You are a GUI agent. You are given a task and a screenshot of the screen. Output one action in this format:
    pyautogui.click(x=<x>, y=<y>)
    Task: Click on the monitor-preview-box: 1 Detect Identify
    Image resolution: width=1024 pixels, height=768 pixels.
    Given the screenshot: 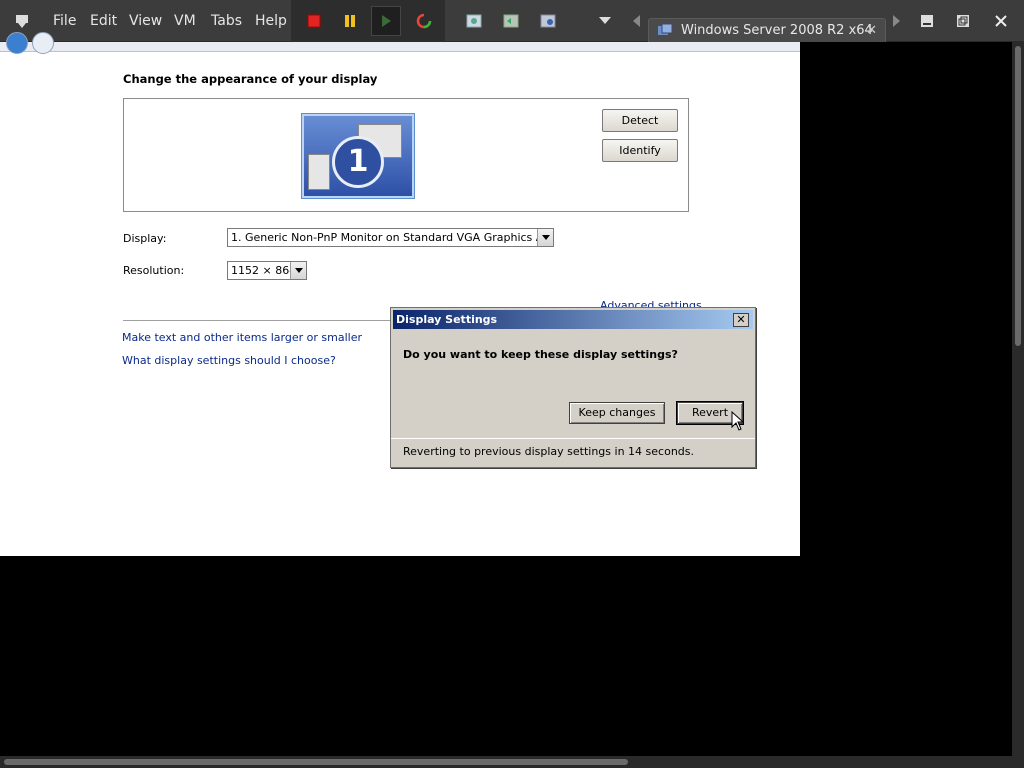 What is the action you would take?
    pyautogui.click(x=406, y=155)
    